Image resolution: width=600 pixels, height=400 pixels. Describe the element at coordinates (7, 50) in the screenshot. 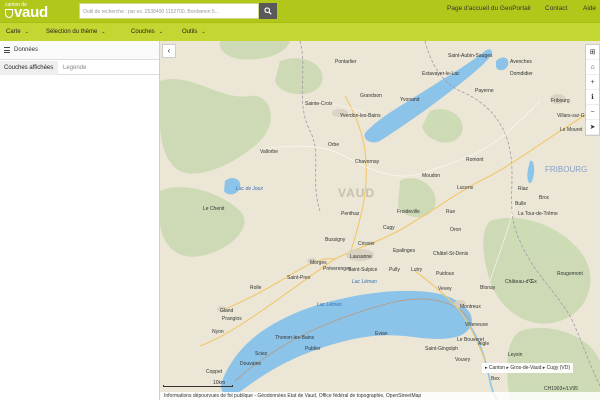

I see `list-icon` at that location.